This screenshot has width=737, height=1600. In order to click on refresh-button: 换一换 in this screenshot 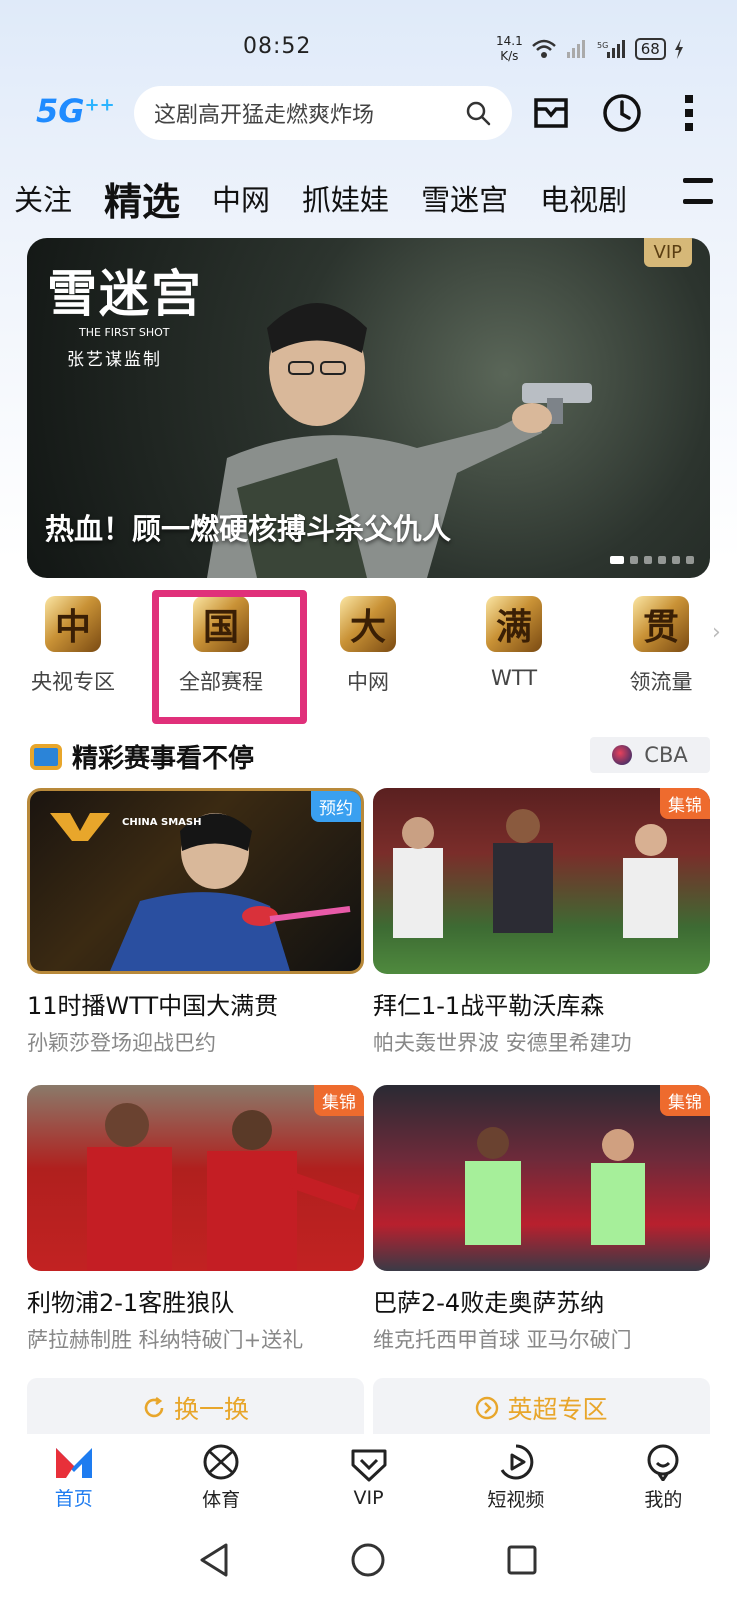, I will do `click(195, 1408)`.